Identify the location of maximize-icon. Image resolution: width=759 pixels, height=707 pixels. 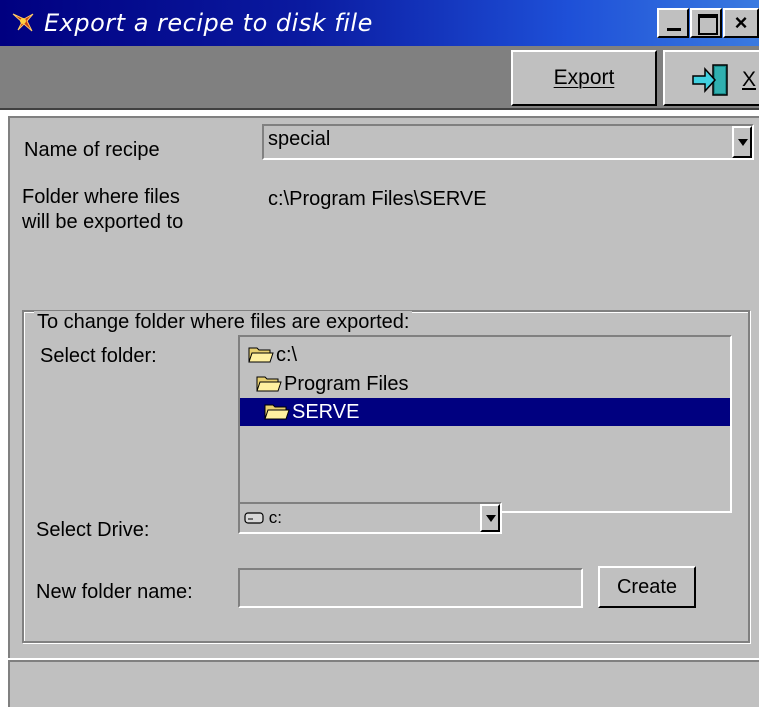
(706, 23).